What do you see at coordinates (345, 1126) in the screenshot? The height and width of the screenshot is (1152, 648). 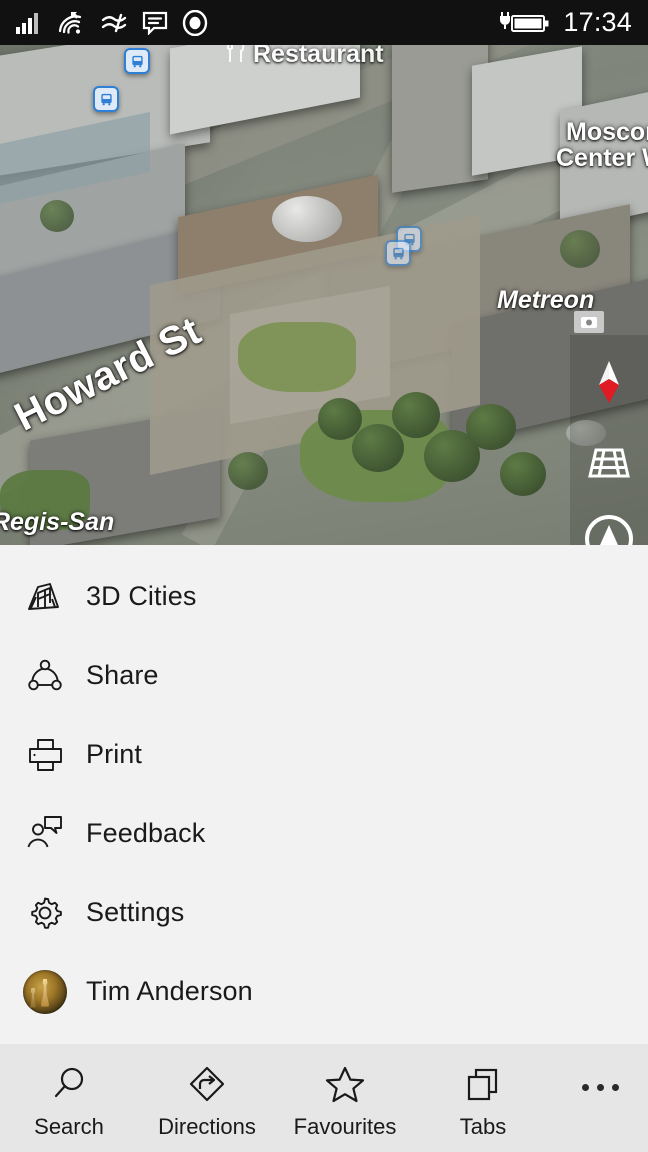 I see `appbar-button-label: Favourites` at bounding box center [345, 1126].